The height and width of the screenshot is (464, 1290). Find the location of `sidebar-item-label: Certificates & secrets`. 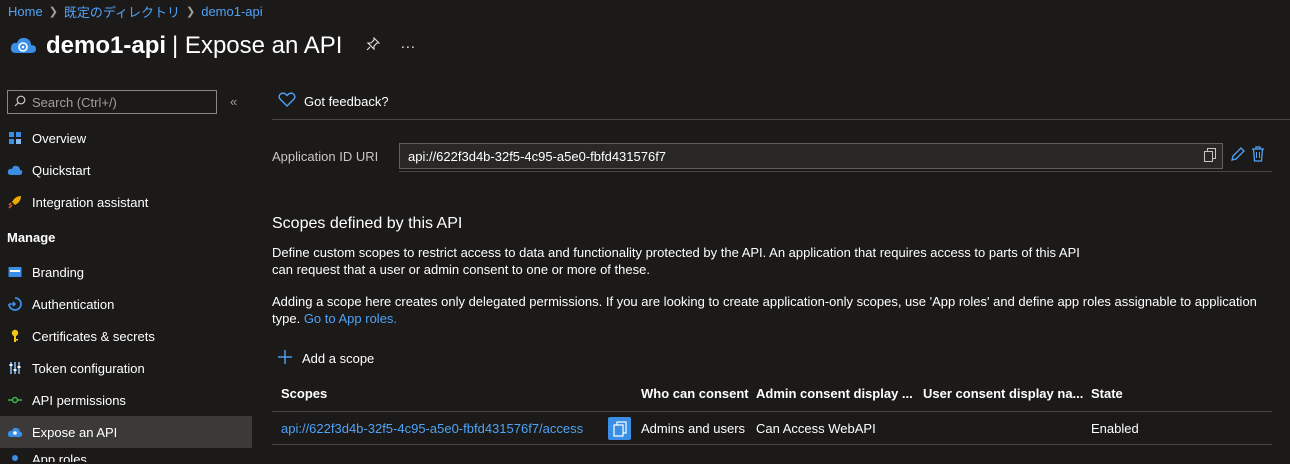

sidebar-item-label: Certificates & secrets is located at coordinates (93, 336).